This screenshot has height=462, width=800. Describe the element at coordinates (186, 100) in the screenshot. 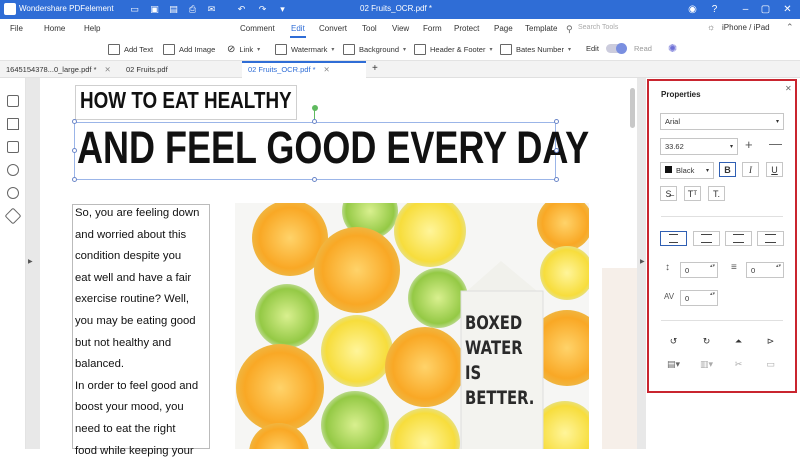

I see `heading1-text: HOW TO EAT HEALTHY` at that location.